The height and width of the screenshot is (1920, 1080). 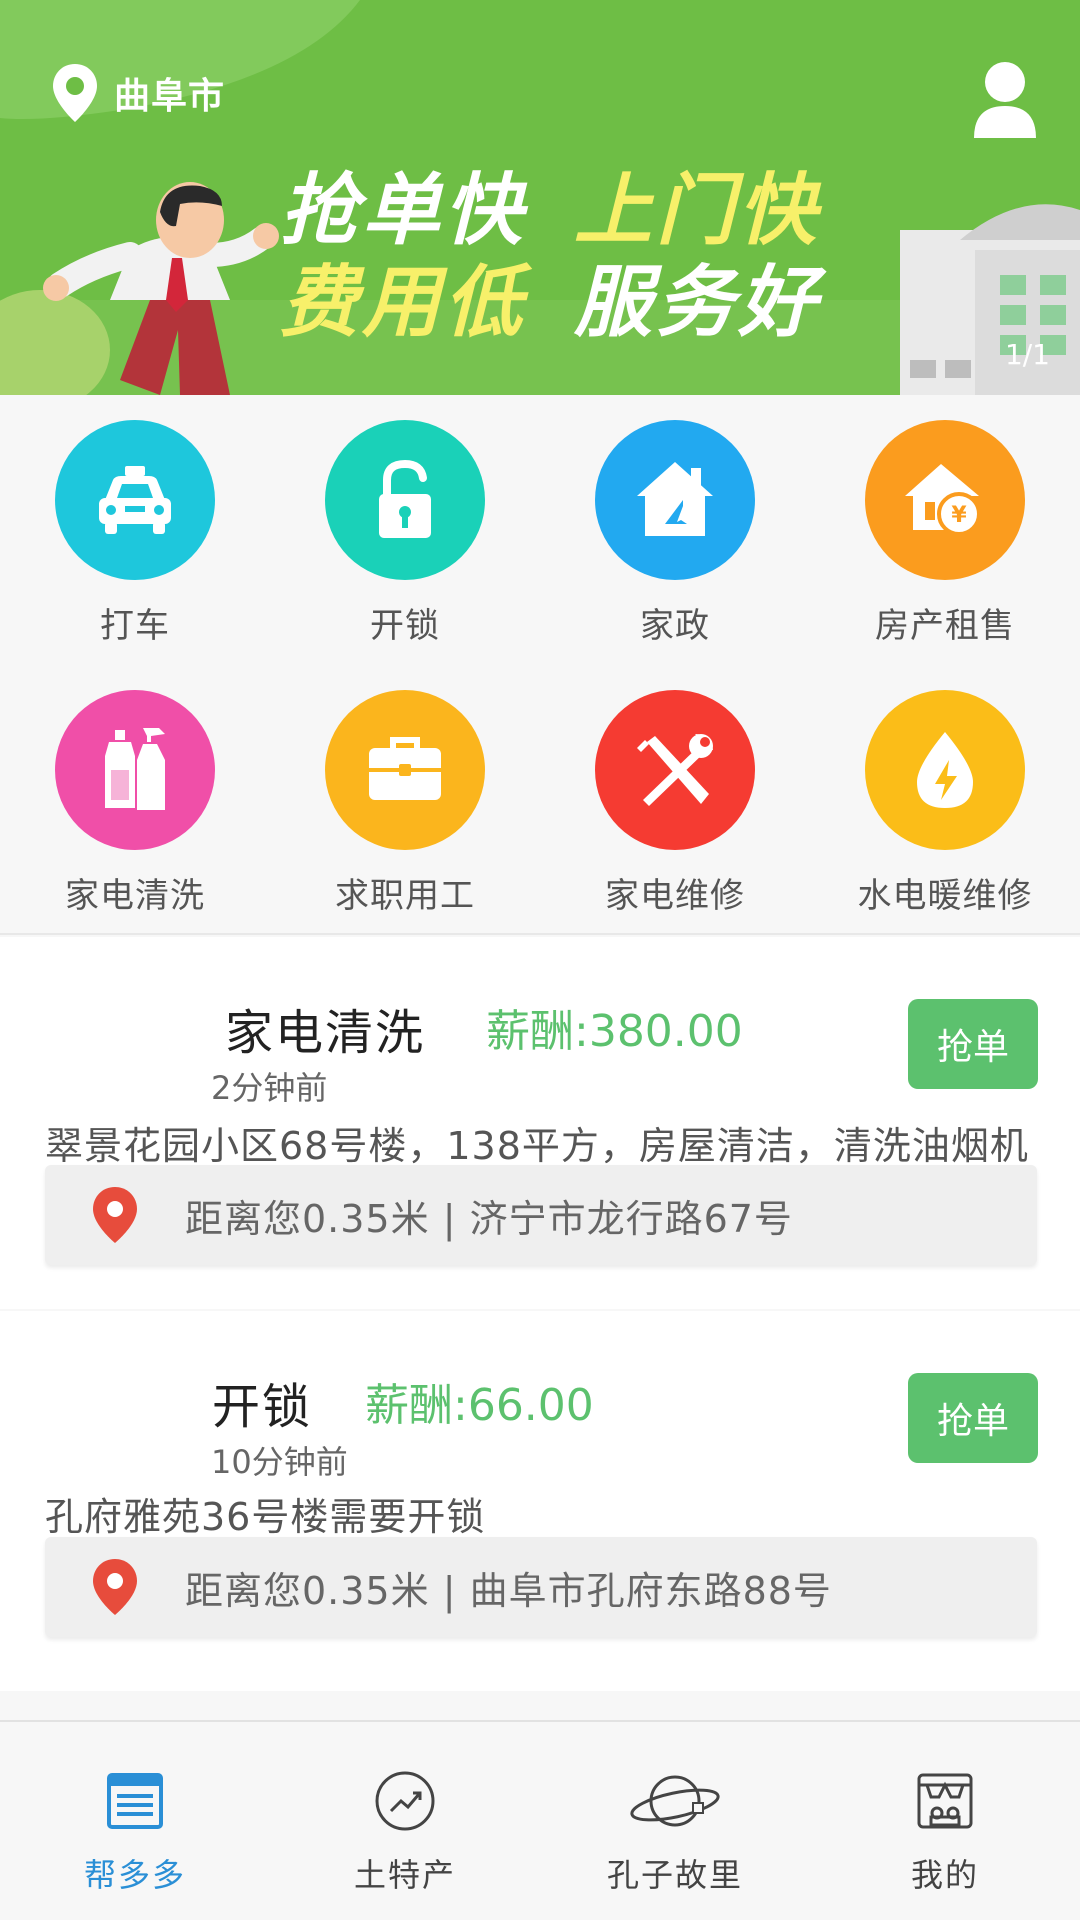 I want to click on category-appliance-cleaning: 家电清洗, so click(x=135, y=795).